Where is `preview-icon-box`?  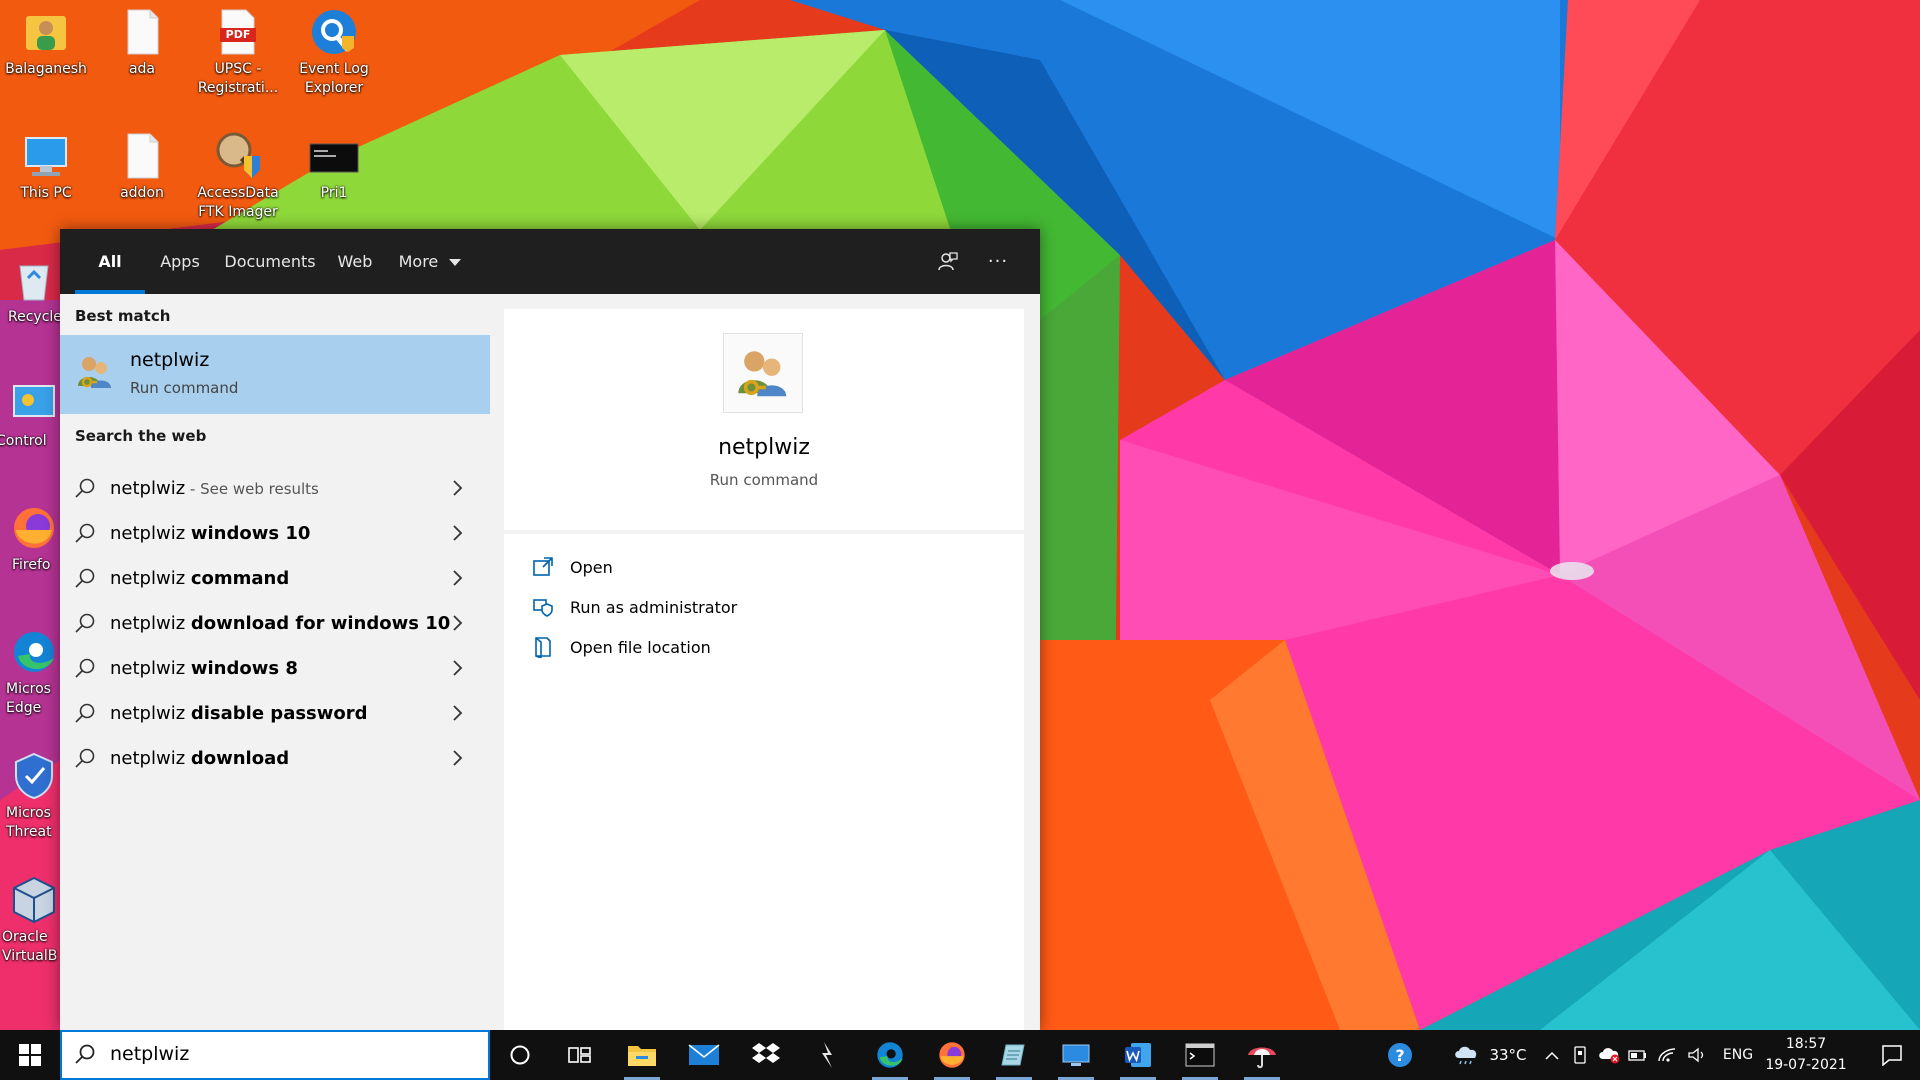
preview-icon-box is located at coordinates (763, 373).